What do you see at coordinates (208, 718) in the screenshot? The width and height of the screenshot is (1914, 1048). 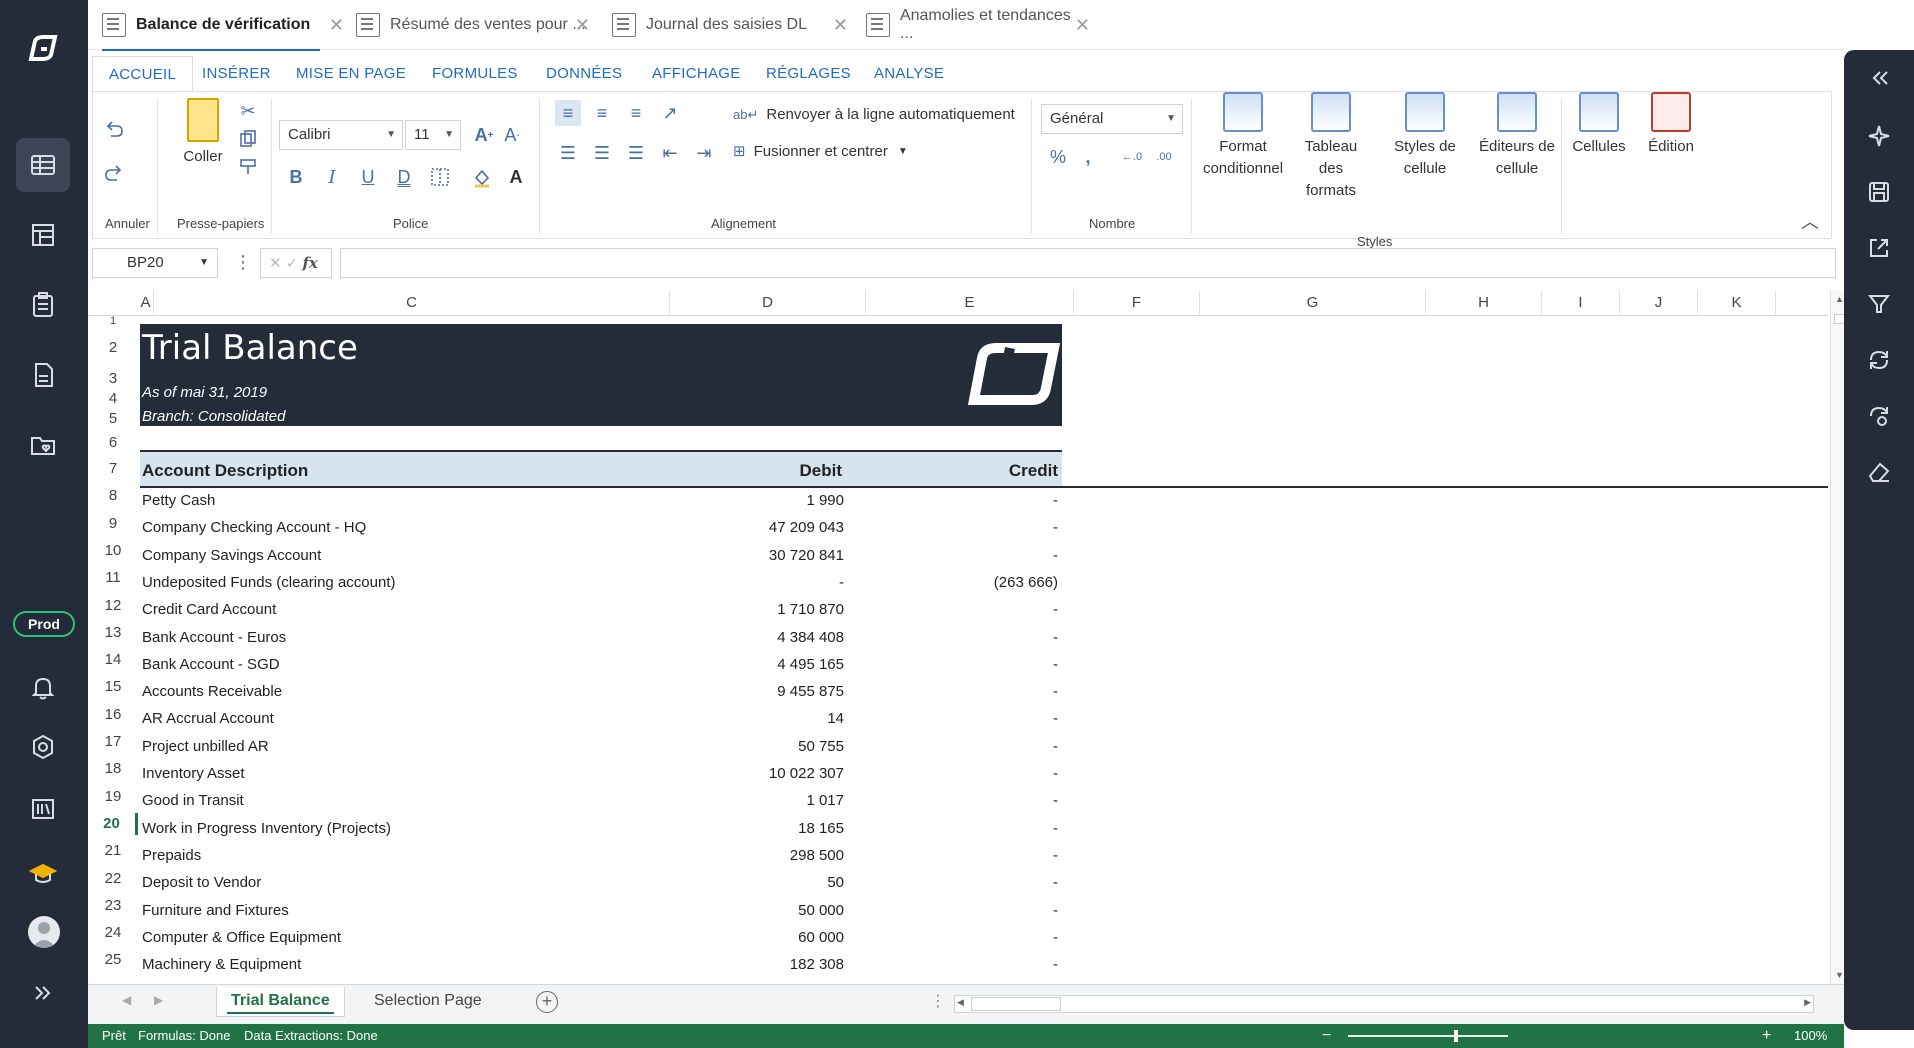 I see `account-description-cell: AR Accrual Account` at bounding box center [208, 718].